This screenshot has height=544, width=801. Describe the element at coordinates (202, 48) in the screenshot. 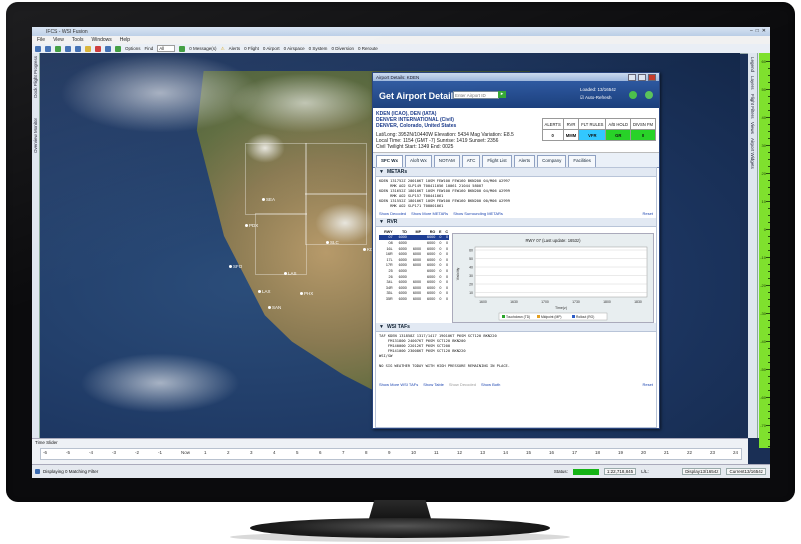

I see `messages-count: 0 Message(s)` at that location.